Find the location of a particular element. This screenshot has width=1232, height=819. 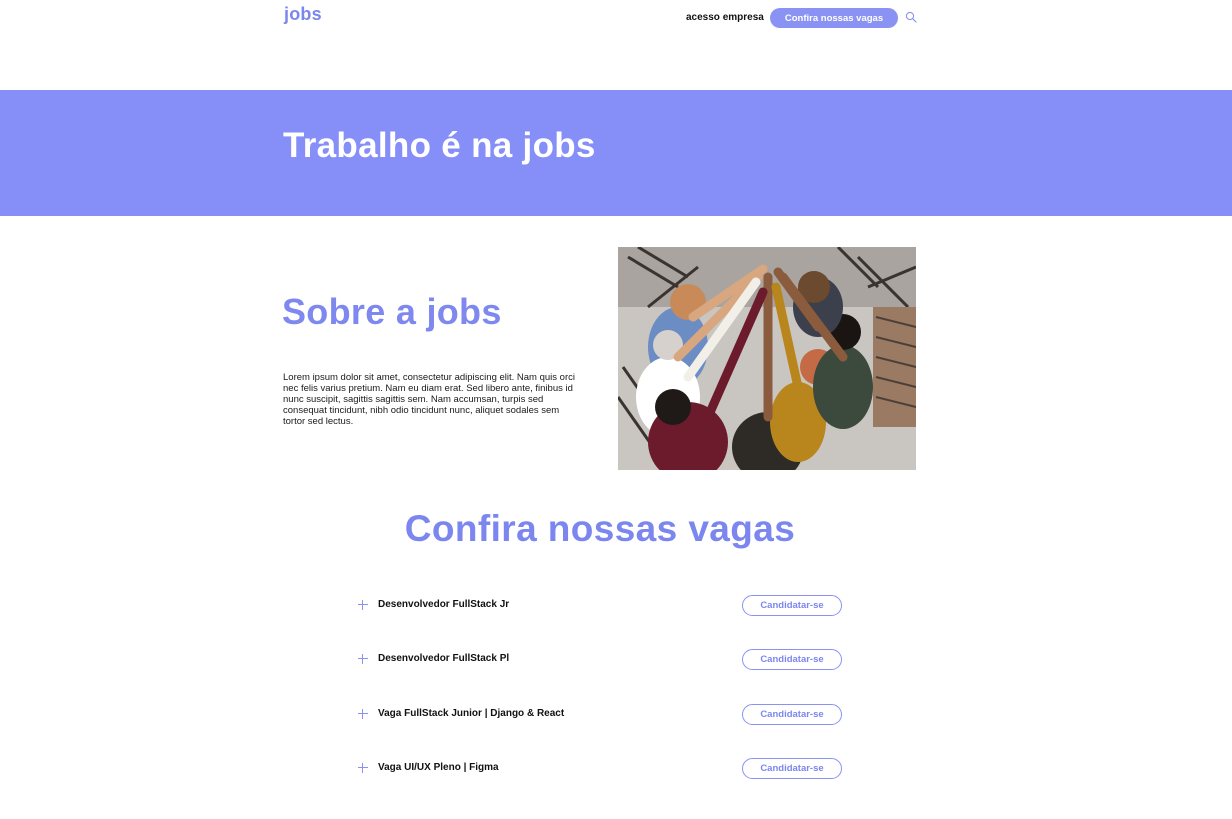

job-item: Vaga UI/UX Pleno | Figma Candidatar-se is located at coordinates (600, 769).